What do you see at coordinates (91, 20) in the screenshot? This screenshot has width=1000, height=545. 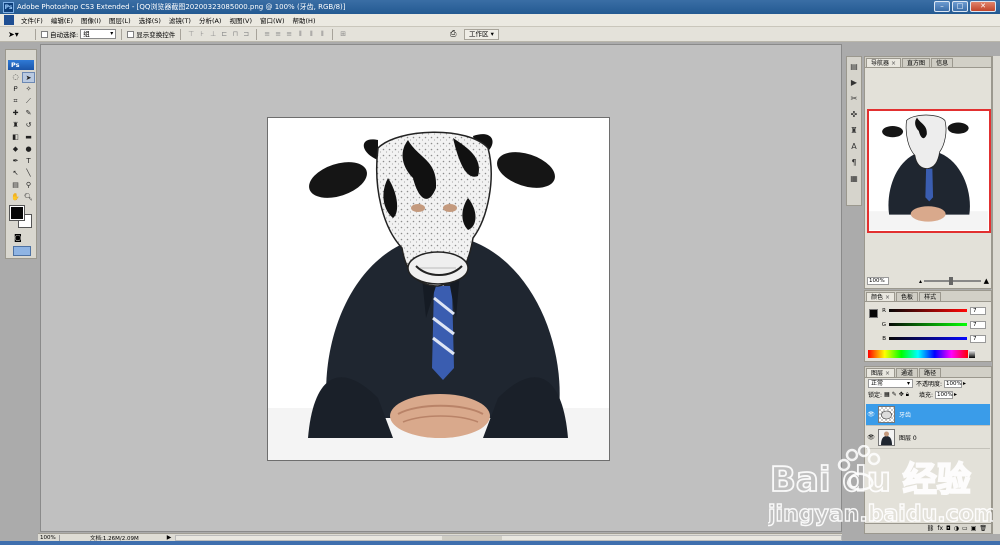 I see `menu-image: 图像(I)` at bounding box center [91, 20].